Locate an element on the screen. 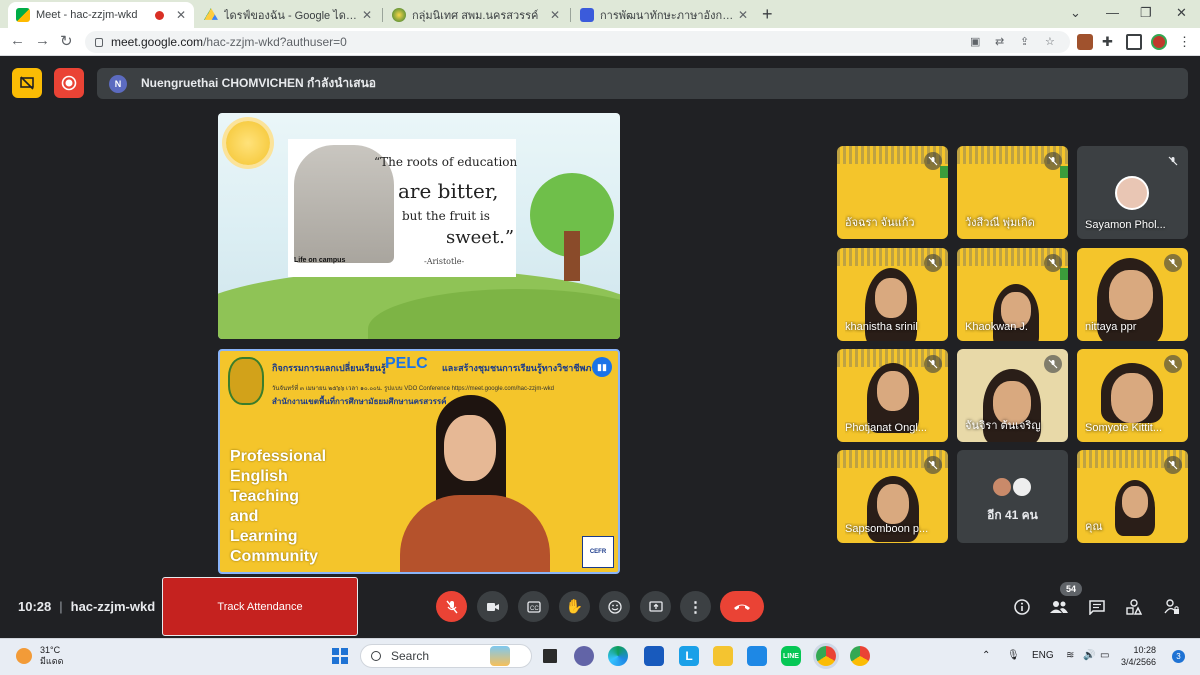  captions-button: CC is located at coordinates (533, 606).